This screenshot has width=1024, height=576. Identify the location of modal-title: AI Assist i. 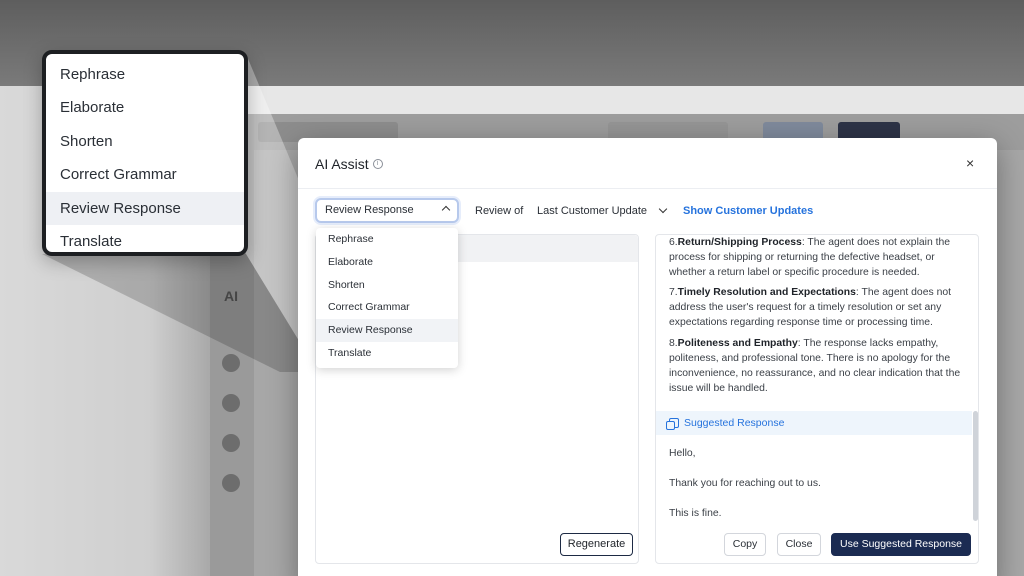
(349, 164).